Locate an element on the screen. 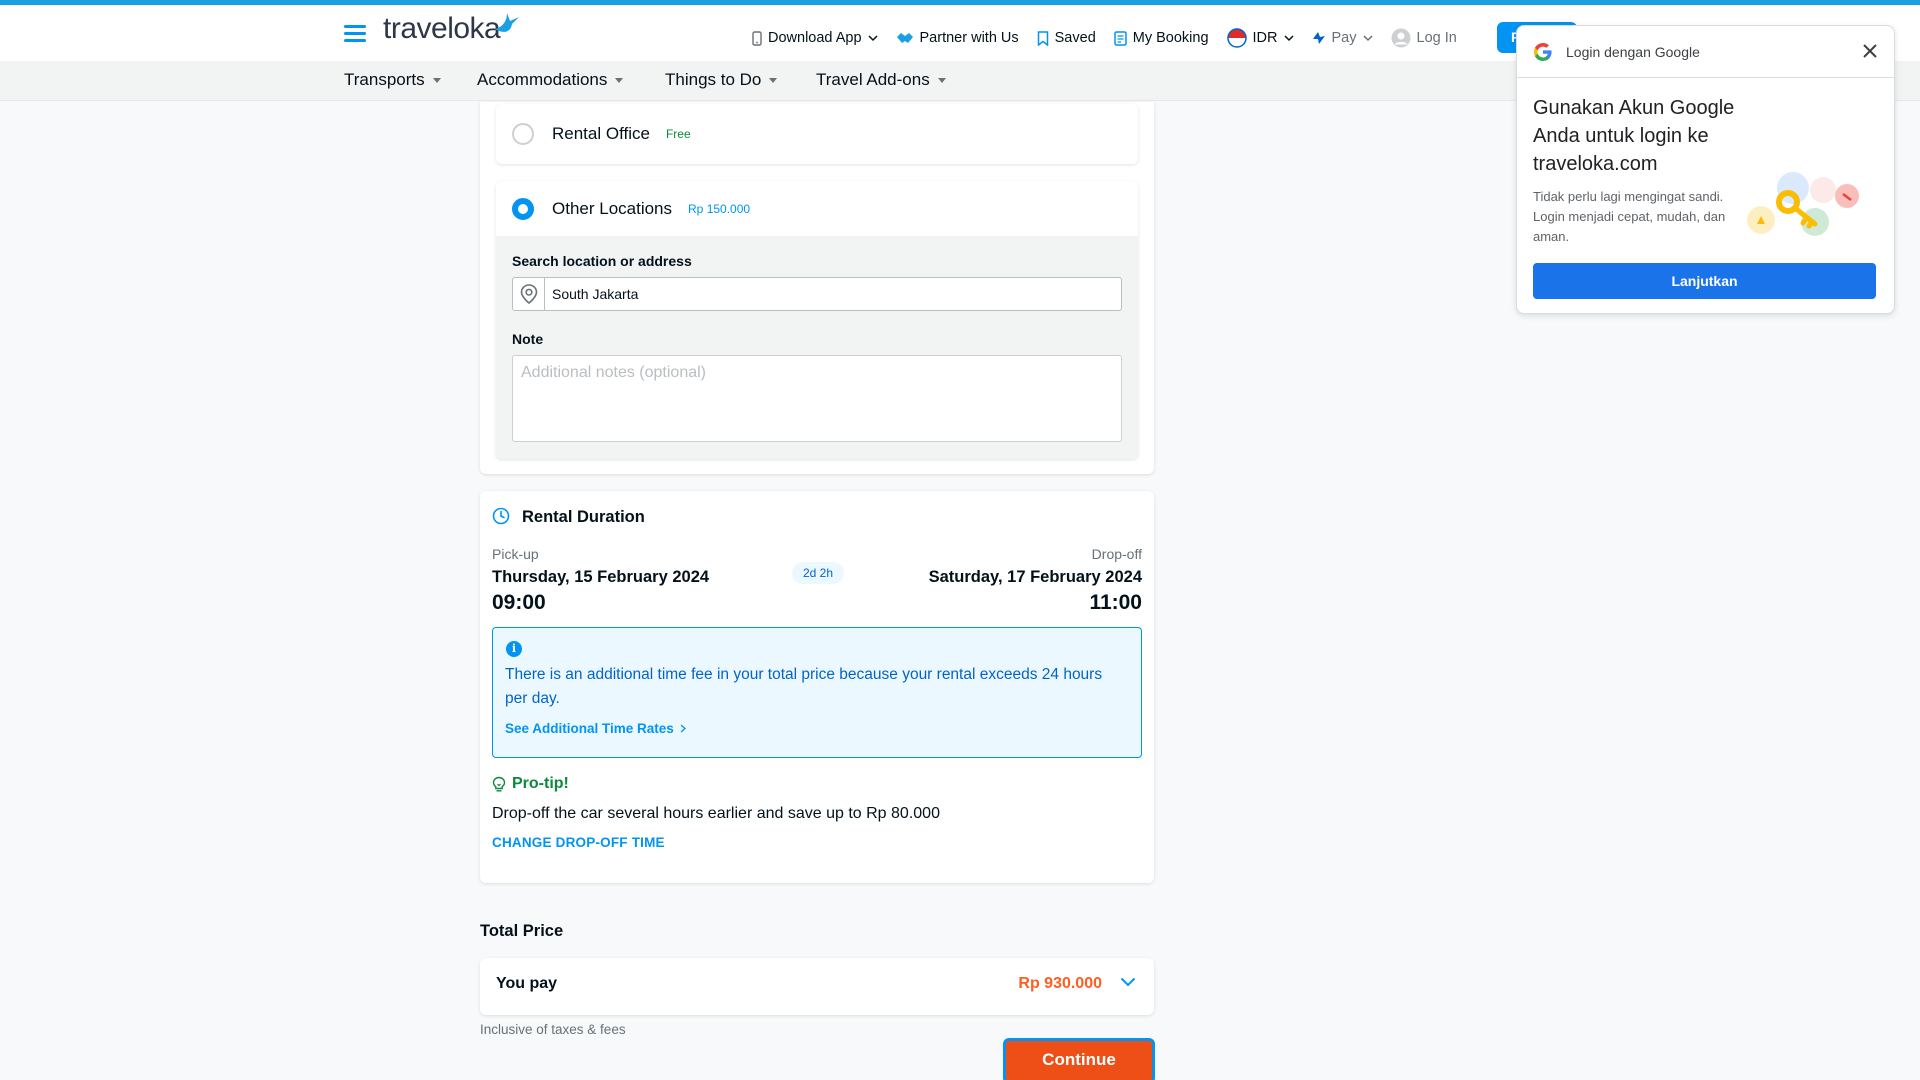 The height and width of the screenshot is (1080, 1920). dropoff-time: 11:00 is located at coordinates (1115, 602).